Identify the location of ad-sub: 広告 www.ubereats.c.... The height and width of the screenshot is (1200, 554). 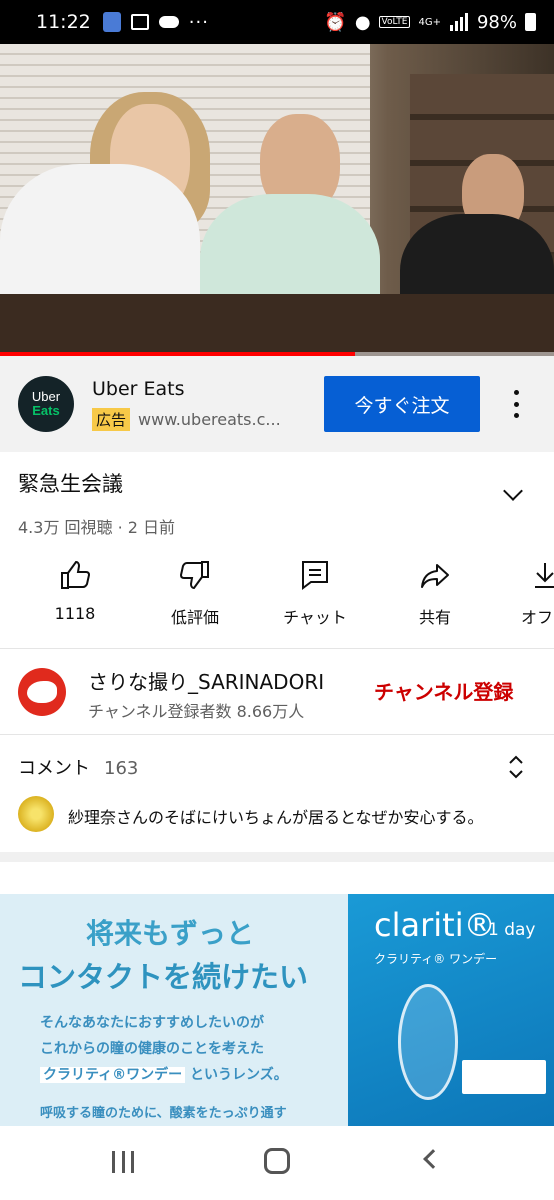
(197, 419).